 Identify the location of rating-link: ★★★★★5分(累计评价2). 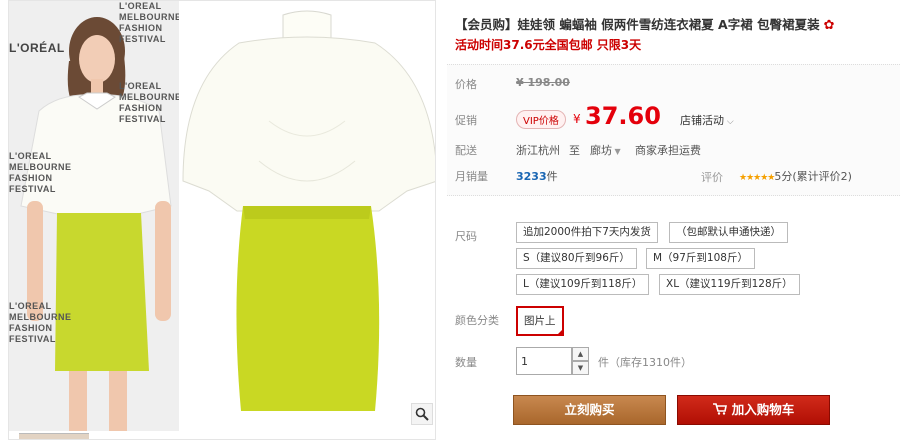
(795, 176).